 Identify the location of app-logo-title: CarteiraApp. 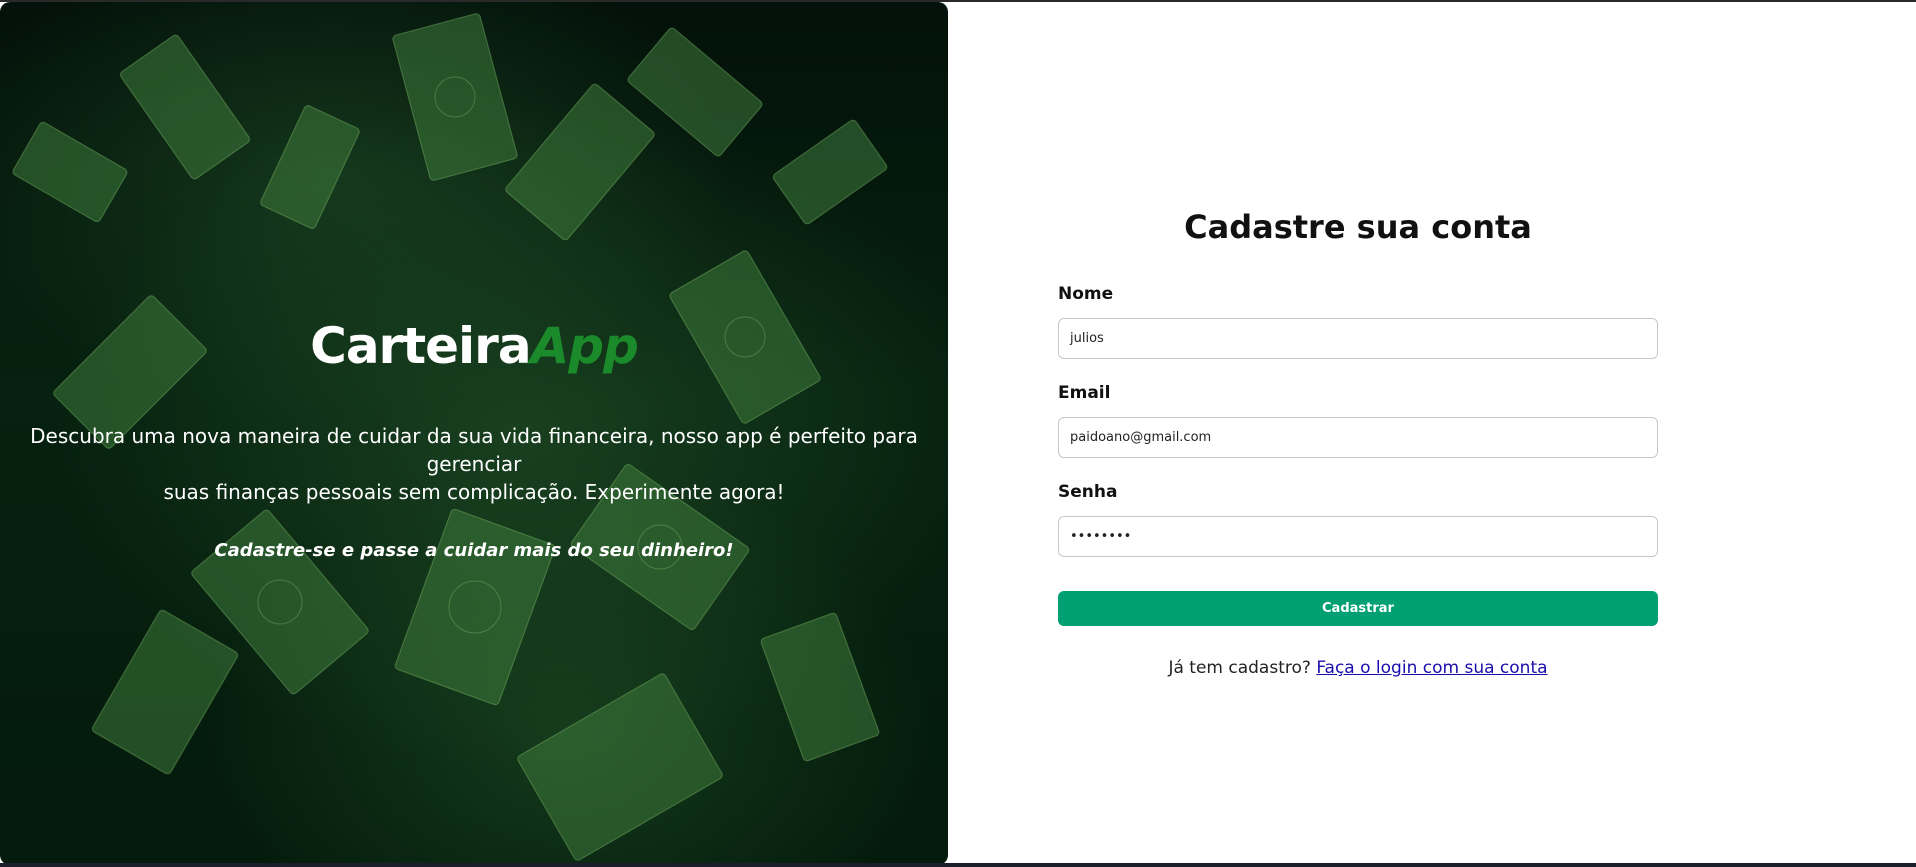
(474, 346).